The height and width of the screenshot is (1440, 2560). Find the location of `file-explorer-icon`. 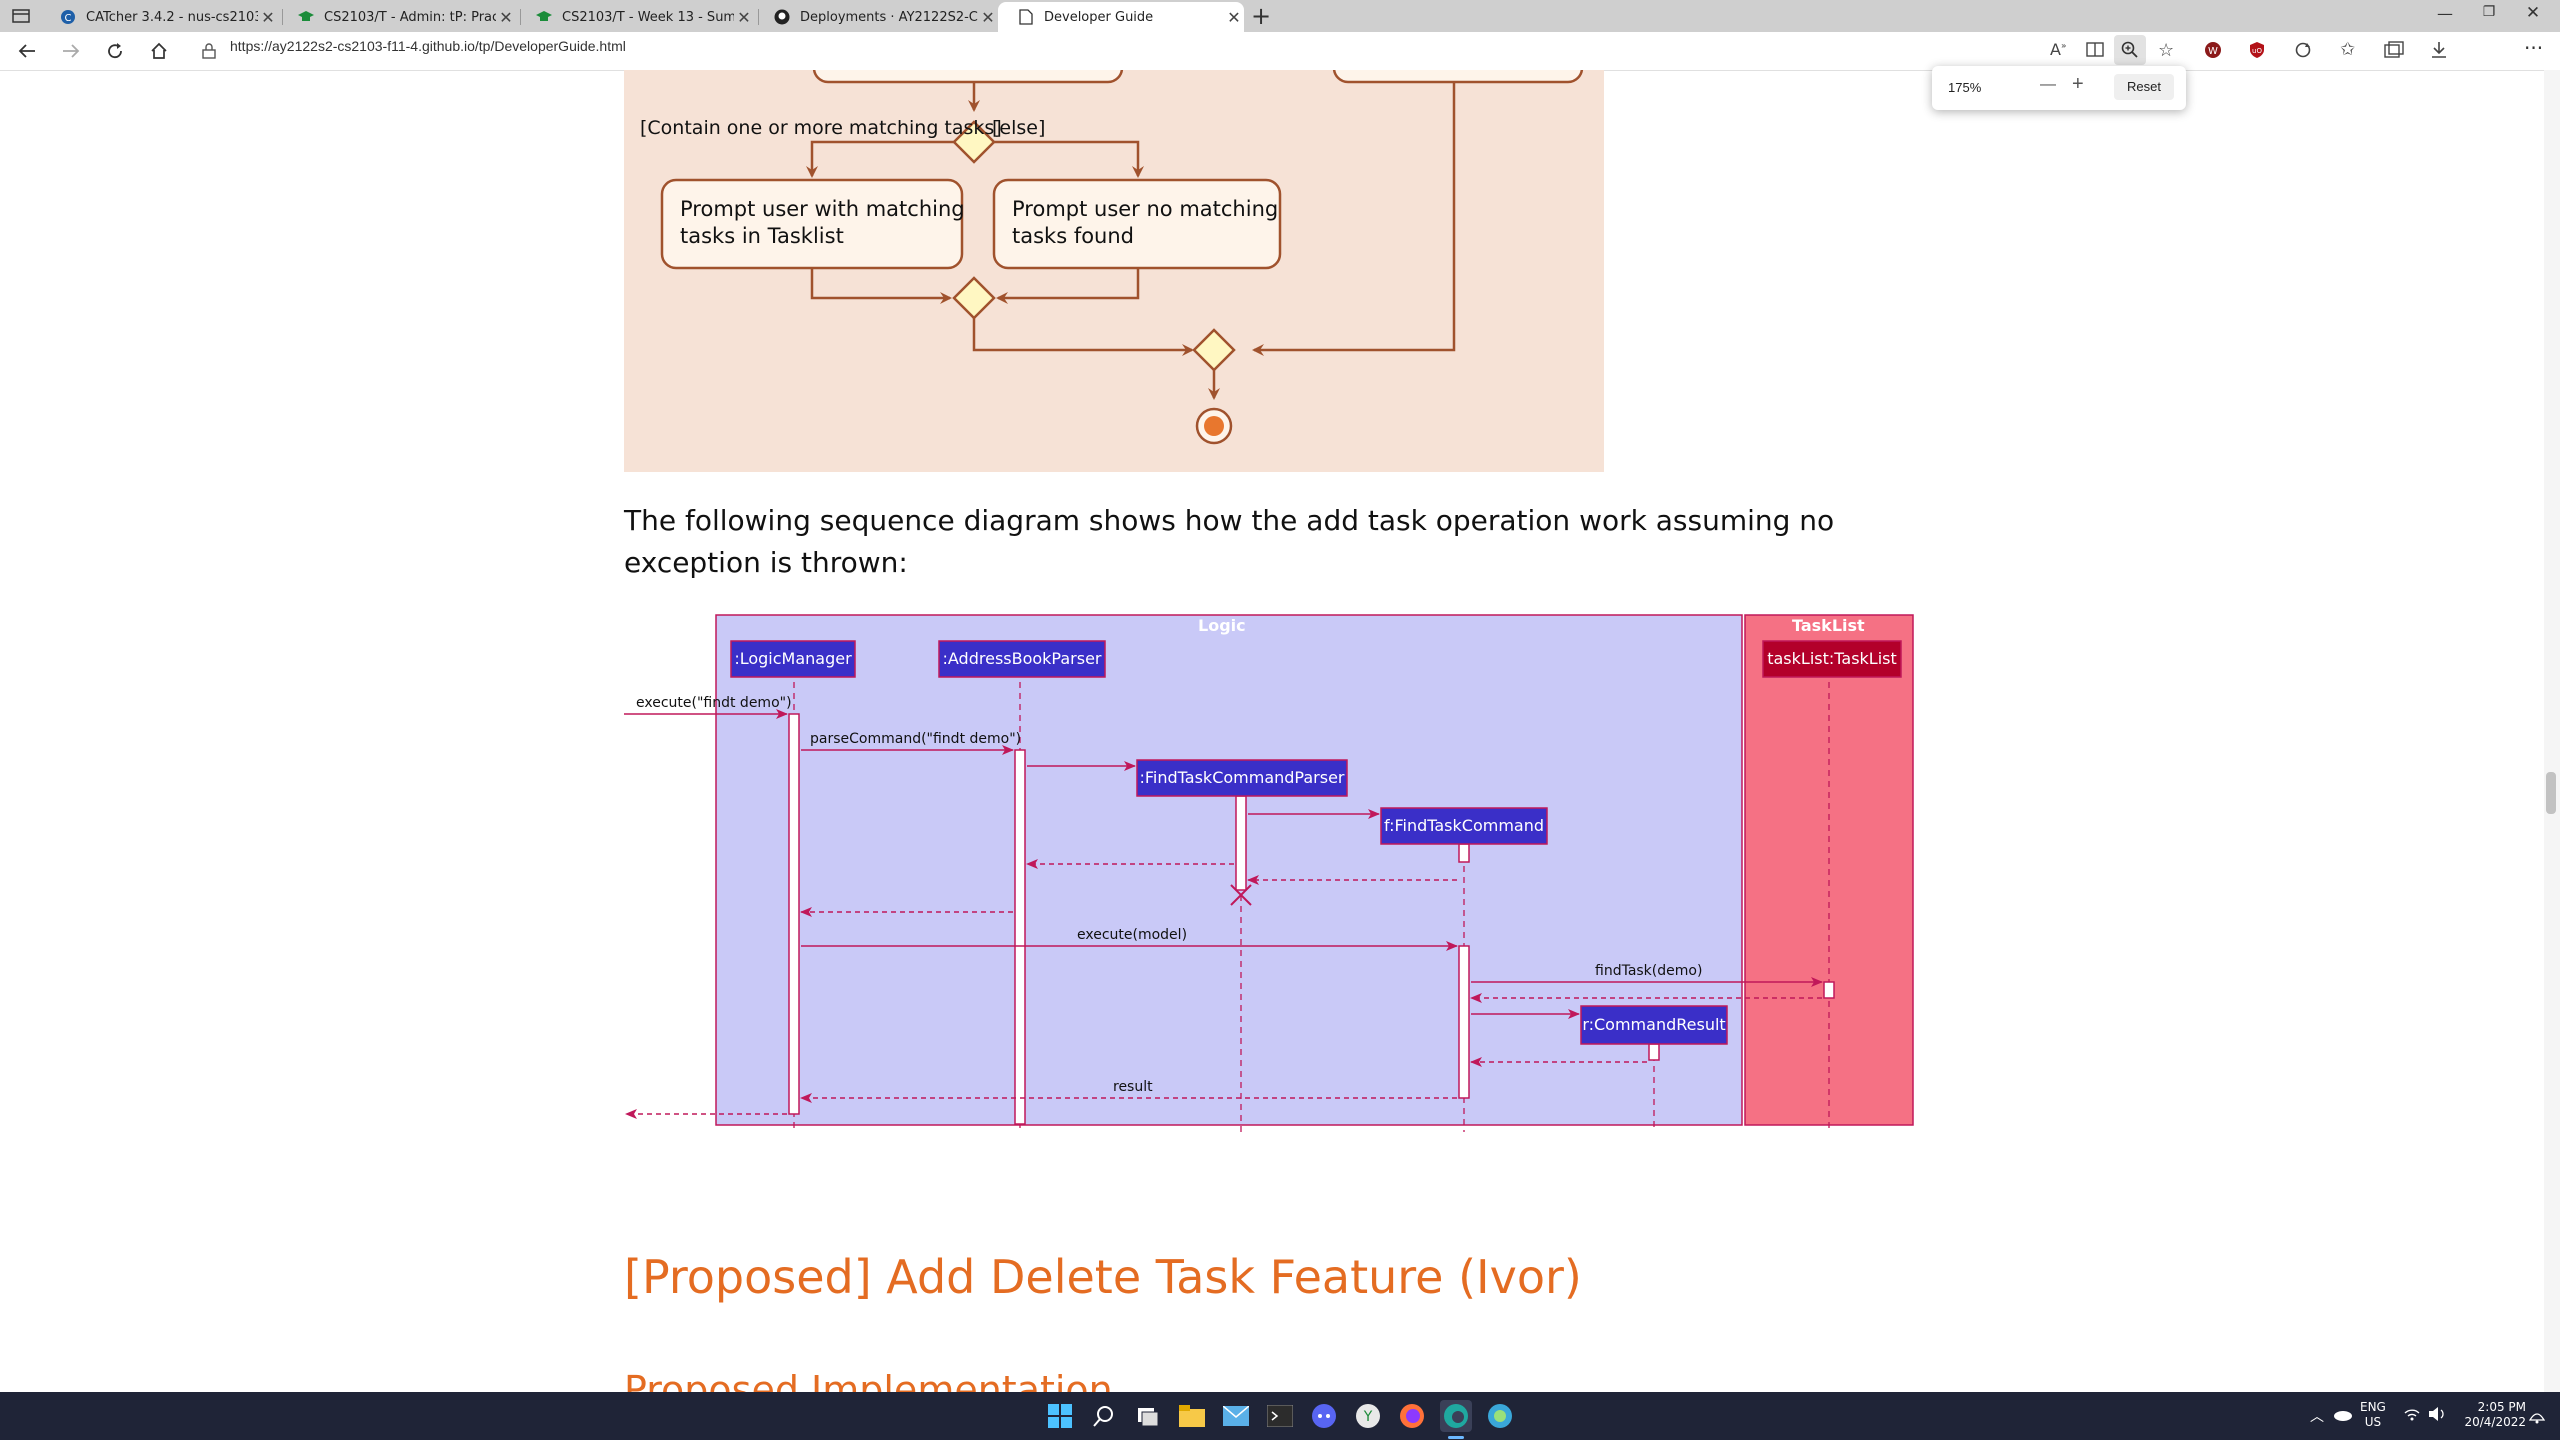

file-explorer-icon is located at coordinates (1192, 1416).